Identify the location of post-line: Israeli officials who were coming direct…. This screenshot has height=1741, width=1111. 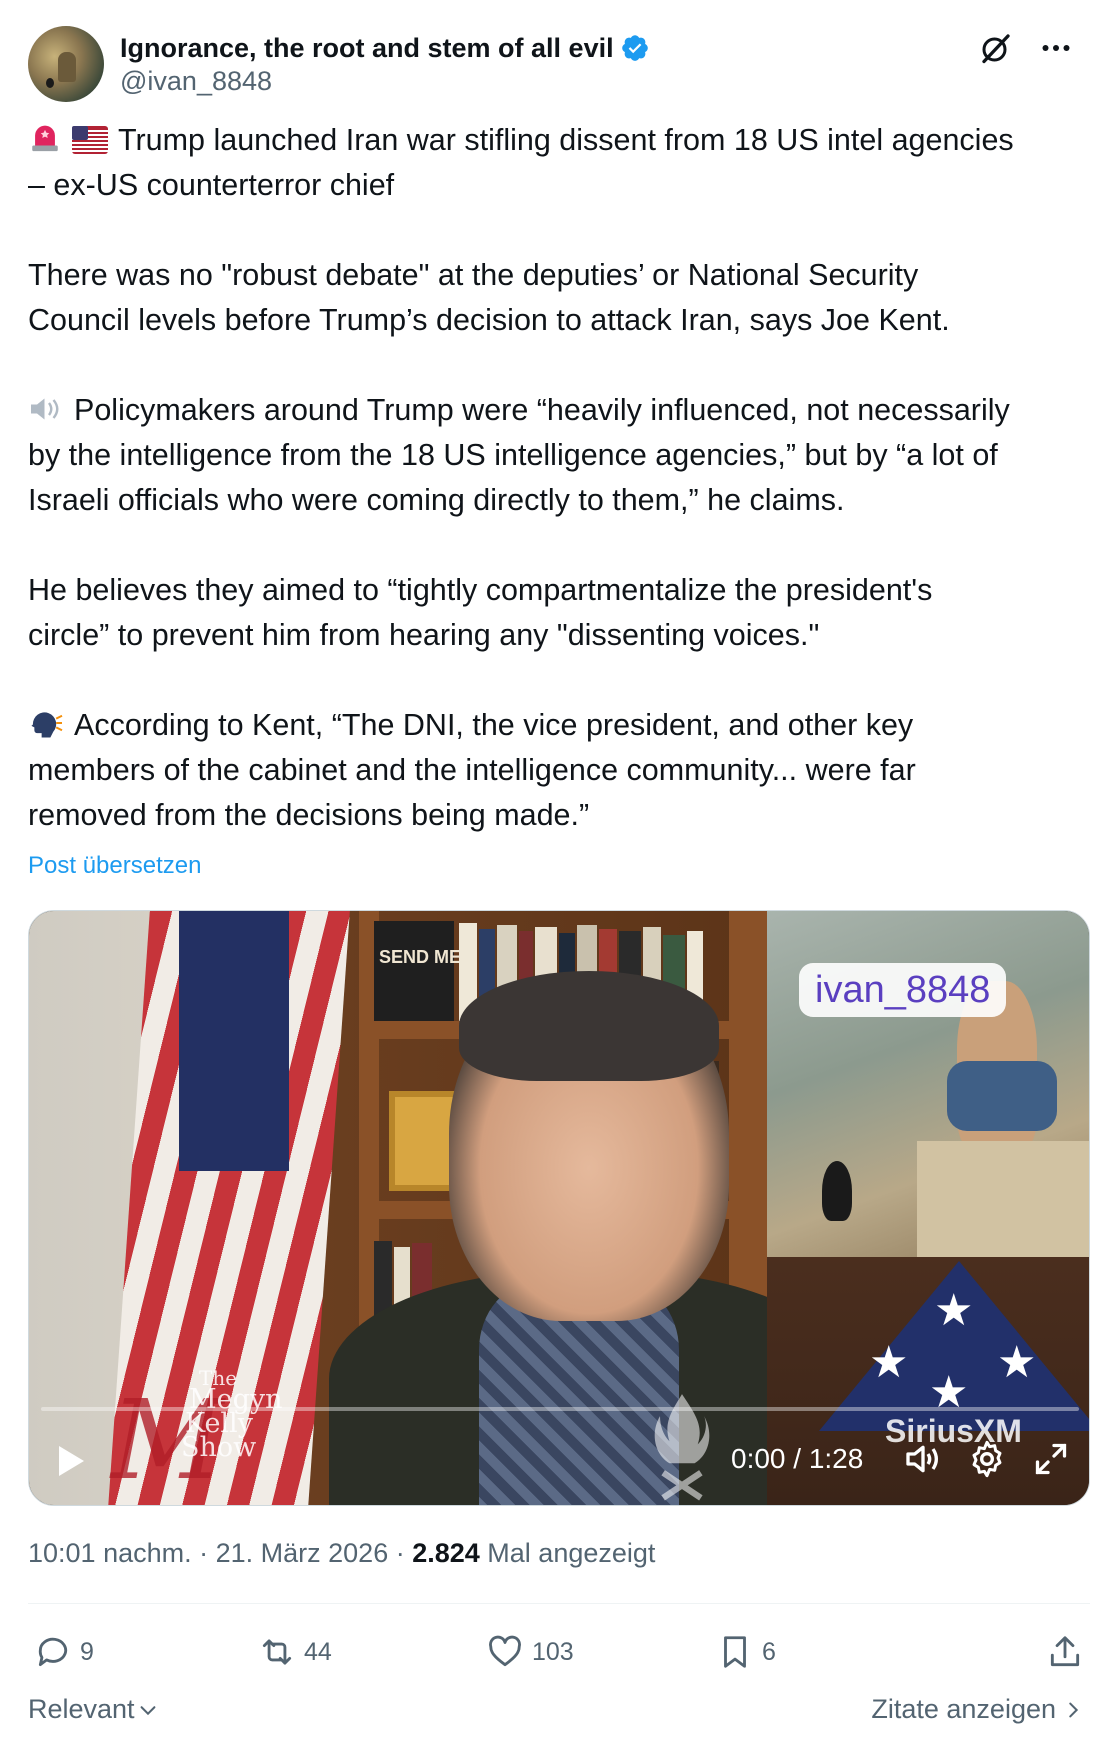
(558, 500).